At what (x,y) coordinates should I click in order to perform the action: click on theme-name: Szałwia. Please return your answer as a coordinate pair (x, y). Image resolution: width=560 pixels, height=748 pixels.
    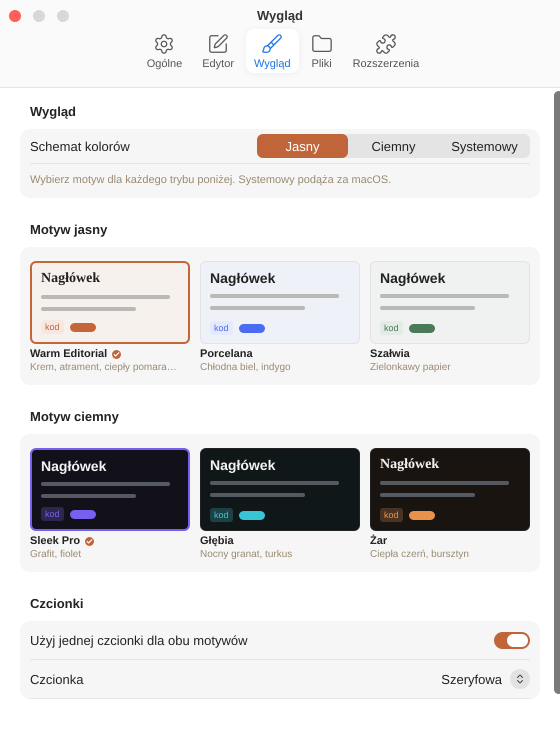
    Looking at the image, I should click on (390, 354).